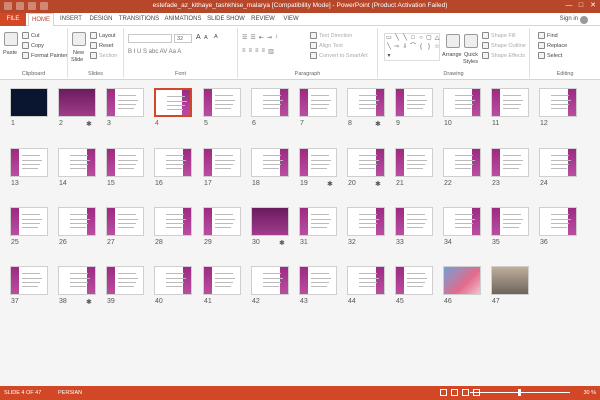  I want to click on zoom-slider, so click(520, 392).